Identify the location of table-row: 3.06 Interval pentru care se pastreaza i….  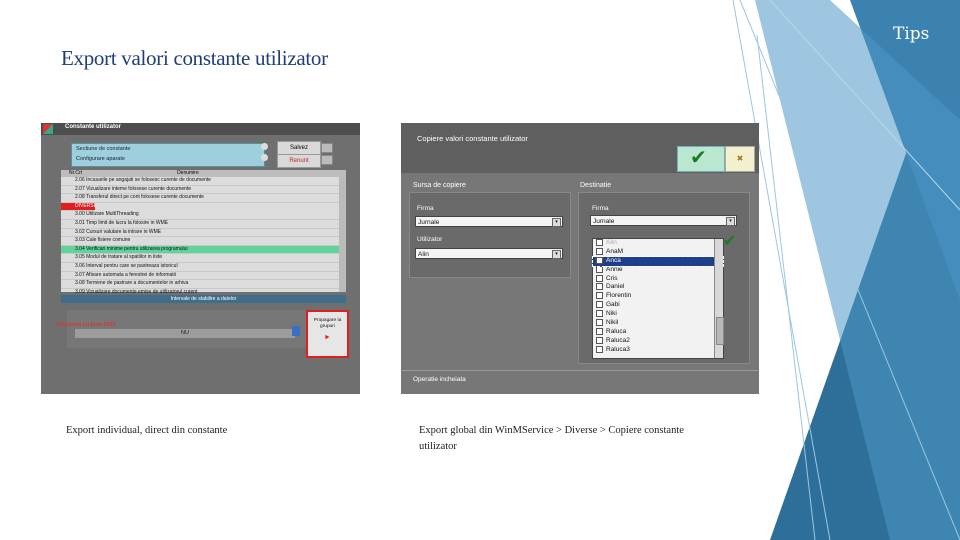
(203, 267).